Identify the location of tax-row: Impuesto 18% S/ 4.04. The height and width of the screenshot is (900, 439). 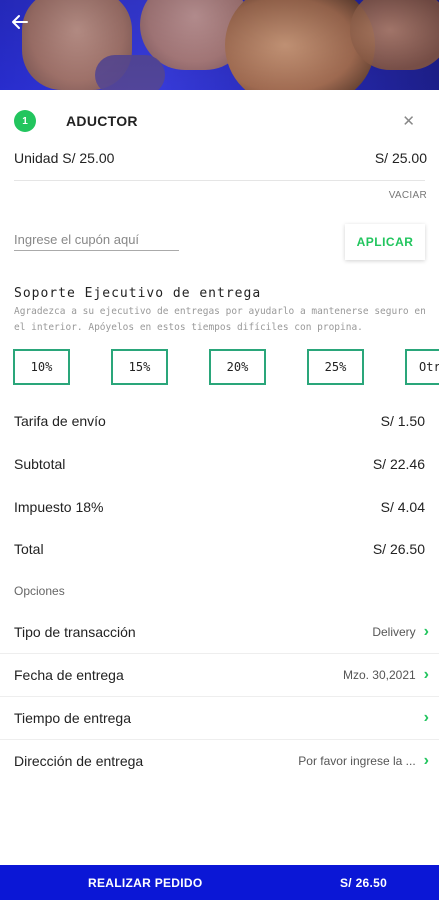
(219, 507).